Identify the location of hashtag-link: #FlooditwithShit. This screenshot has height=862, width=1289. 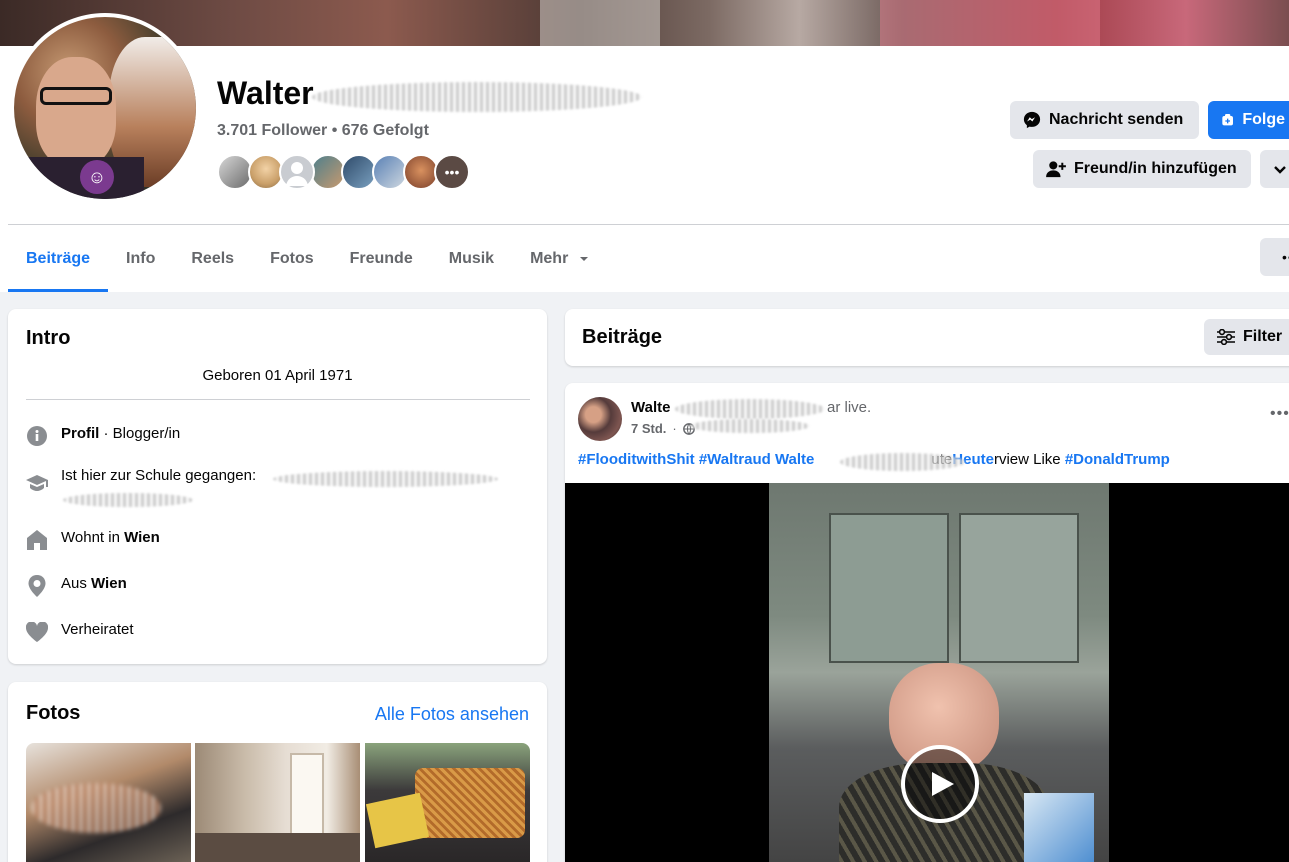
(636, 459).